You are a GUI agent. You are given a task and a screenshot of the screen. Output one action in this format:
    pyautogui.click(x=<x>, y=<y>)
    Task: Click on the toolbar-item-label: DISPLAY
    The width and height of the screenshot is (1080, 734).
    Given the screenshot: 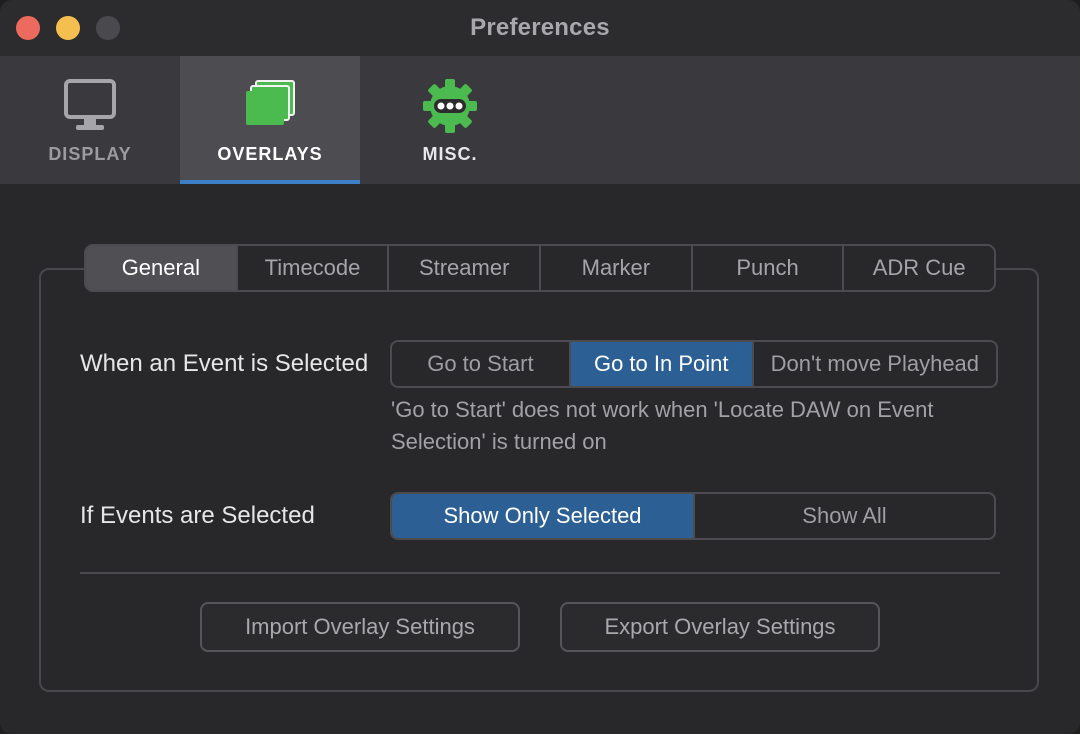 What is the action you would take?
    pyautogui.click(x=90, y=154)
    